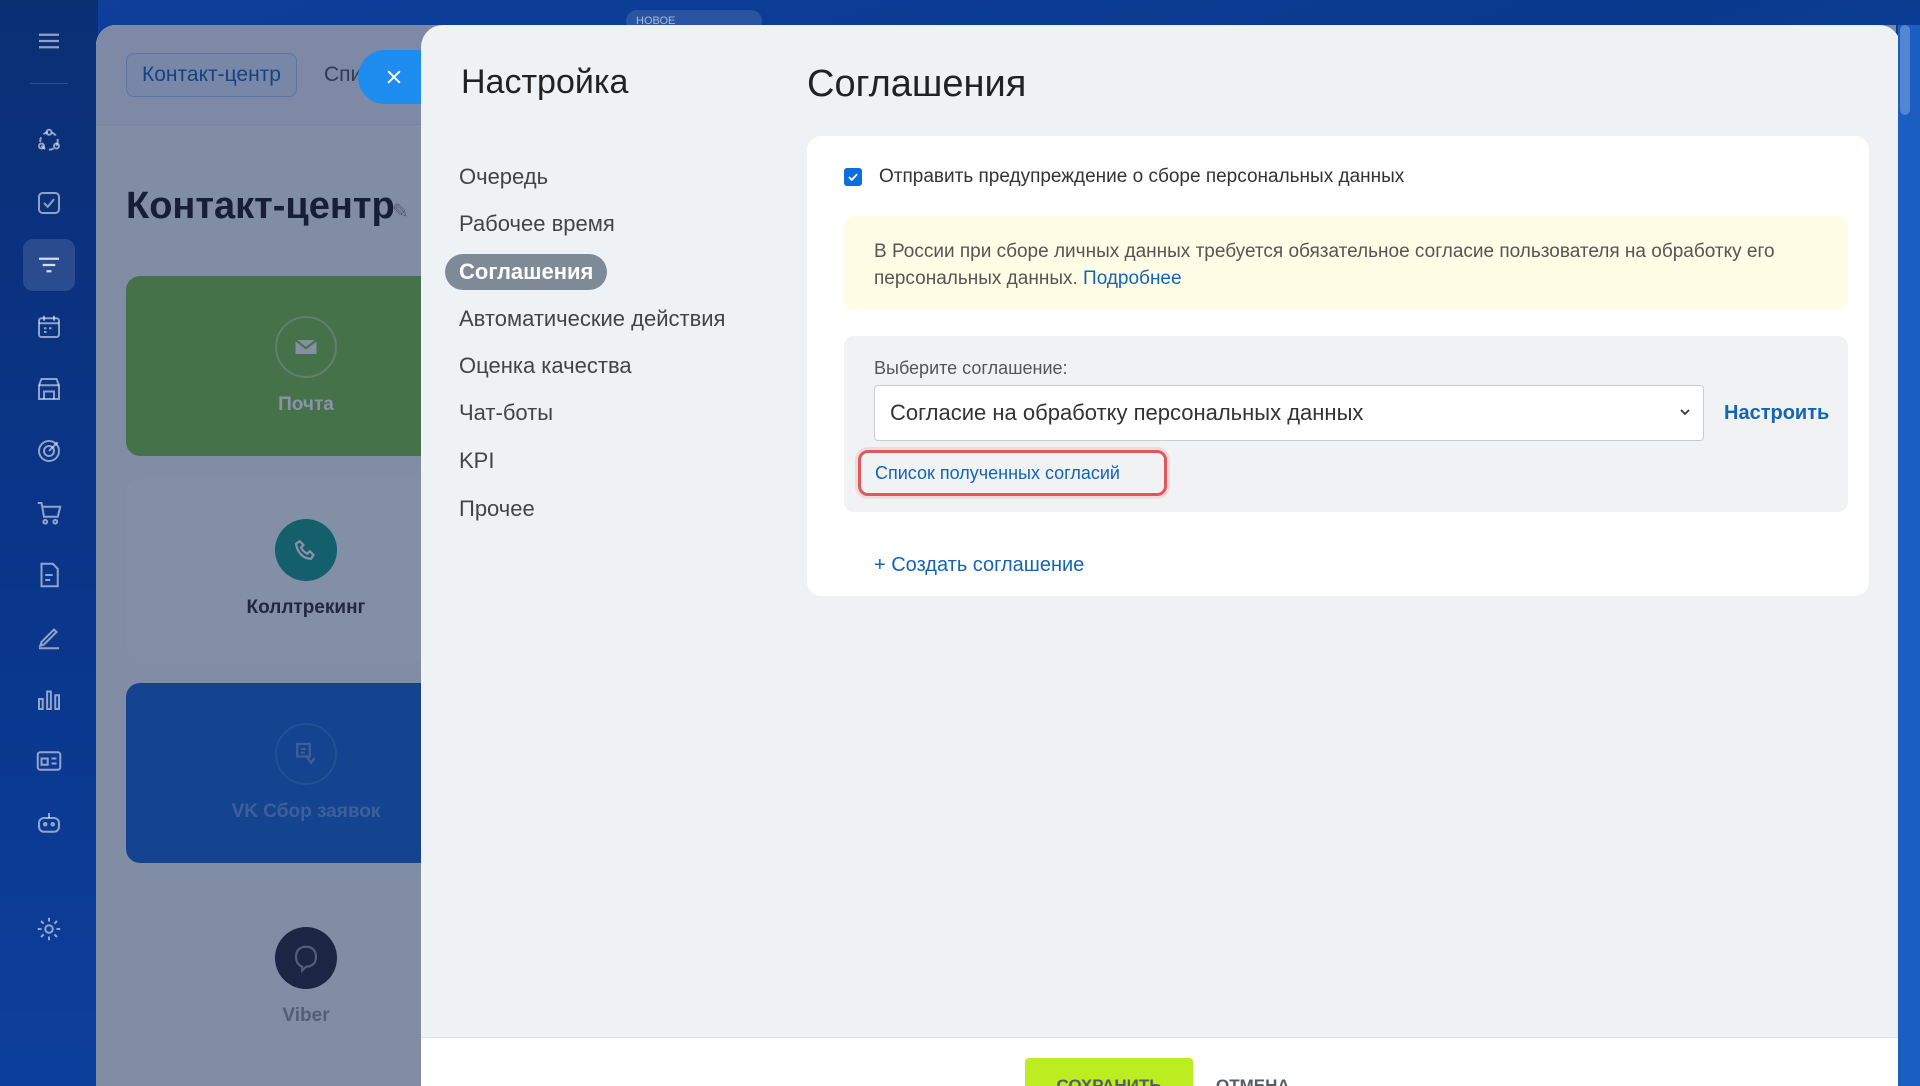 The width and height of the screenshot is (1920, 1086). I want to click on app-rail, so click(49, 543).